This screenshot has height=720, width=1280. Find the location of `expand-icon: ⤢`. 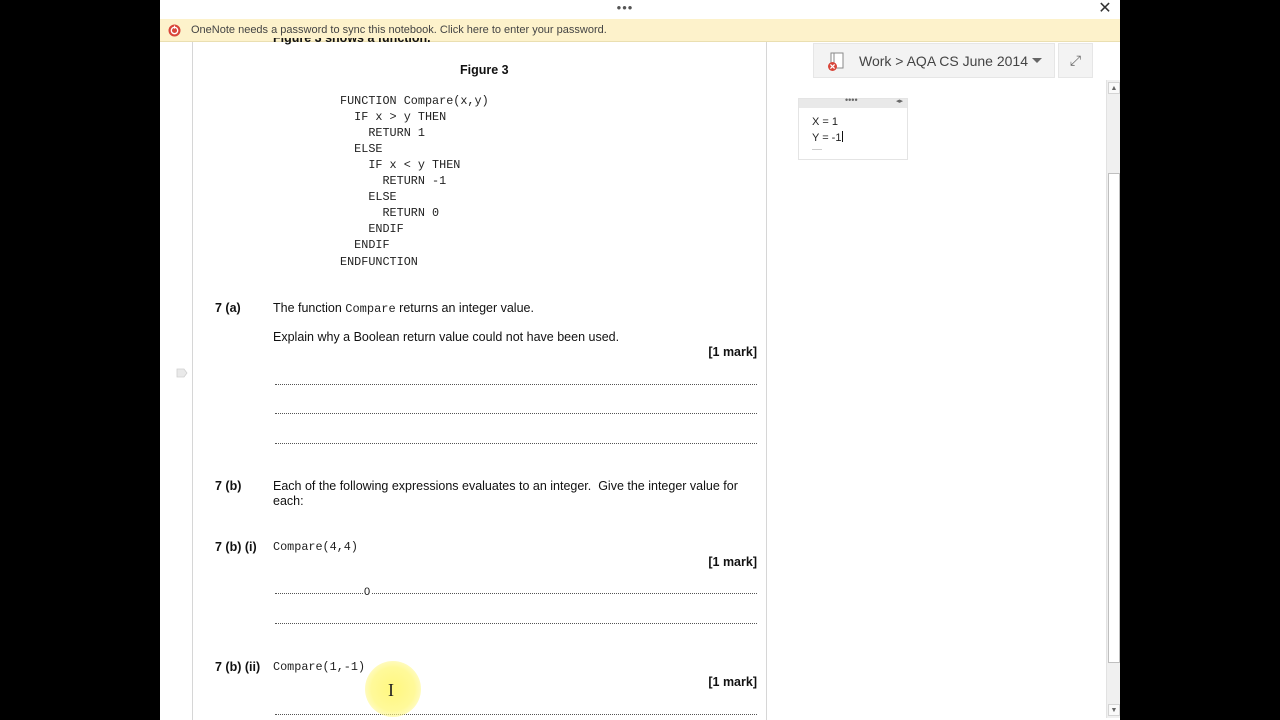

expand-icon: ⤢ is located at coordinates (1075, 60).